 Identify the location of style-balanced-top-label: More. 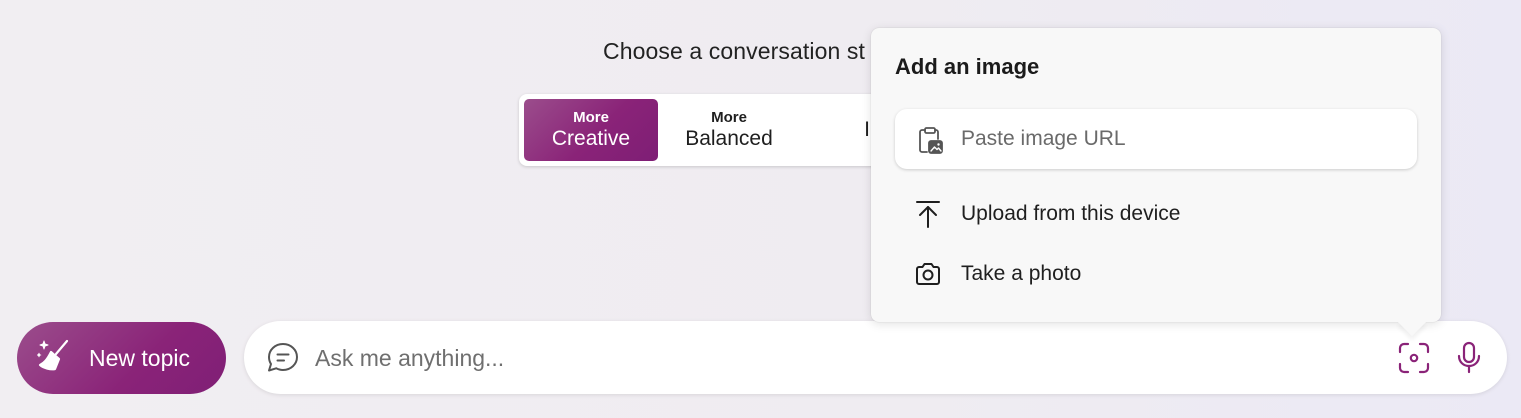
(729, 117).